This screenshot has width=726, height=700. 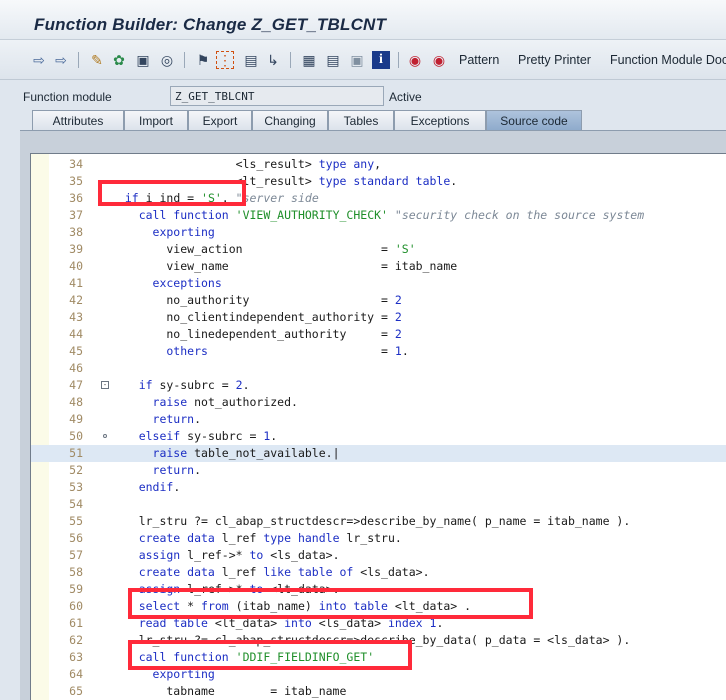 What do you see at coordinates (39, 60) in the screenshot?
I see `back-arrow-icon: ⇨` at bounding box center [39, 60].